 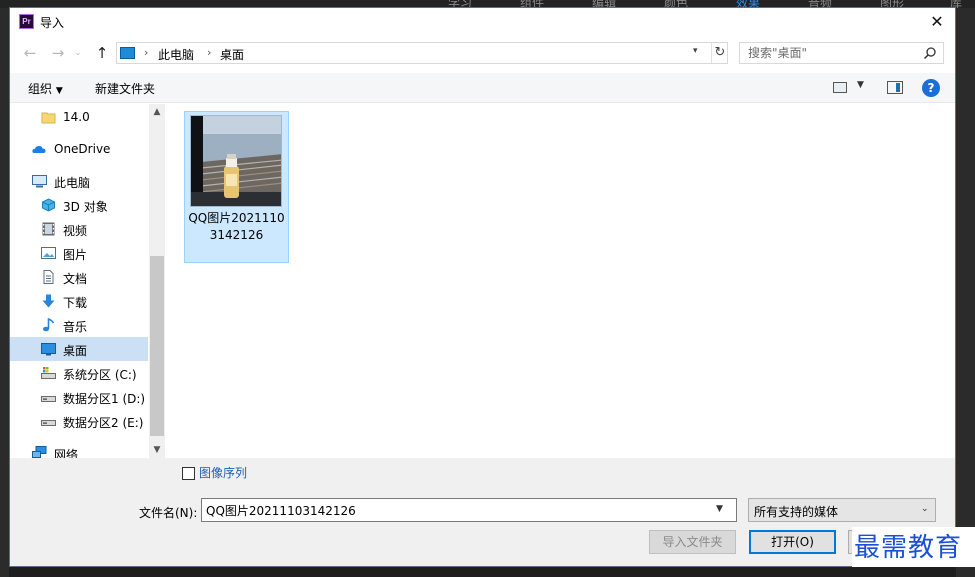 What do you see at coordinates (100, 375) in the screenshot?
I see `sidebar-item-label: 系统分区 (C:)` at bounding box center [100, 375].